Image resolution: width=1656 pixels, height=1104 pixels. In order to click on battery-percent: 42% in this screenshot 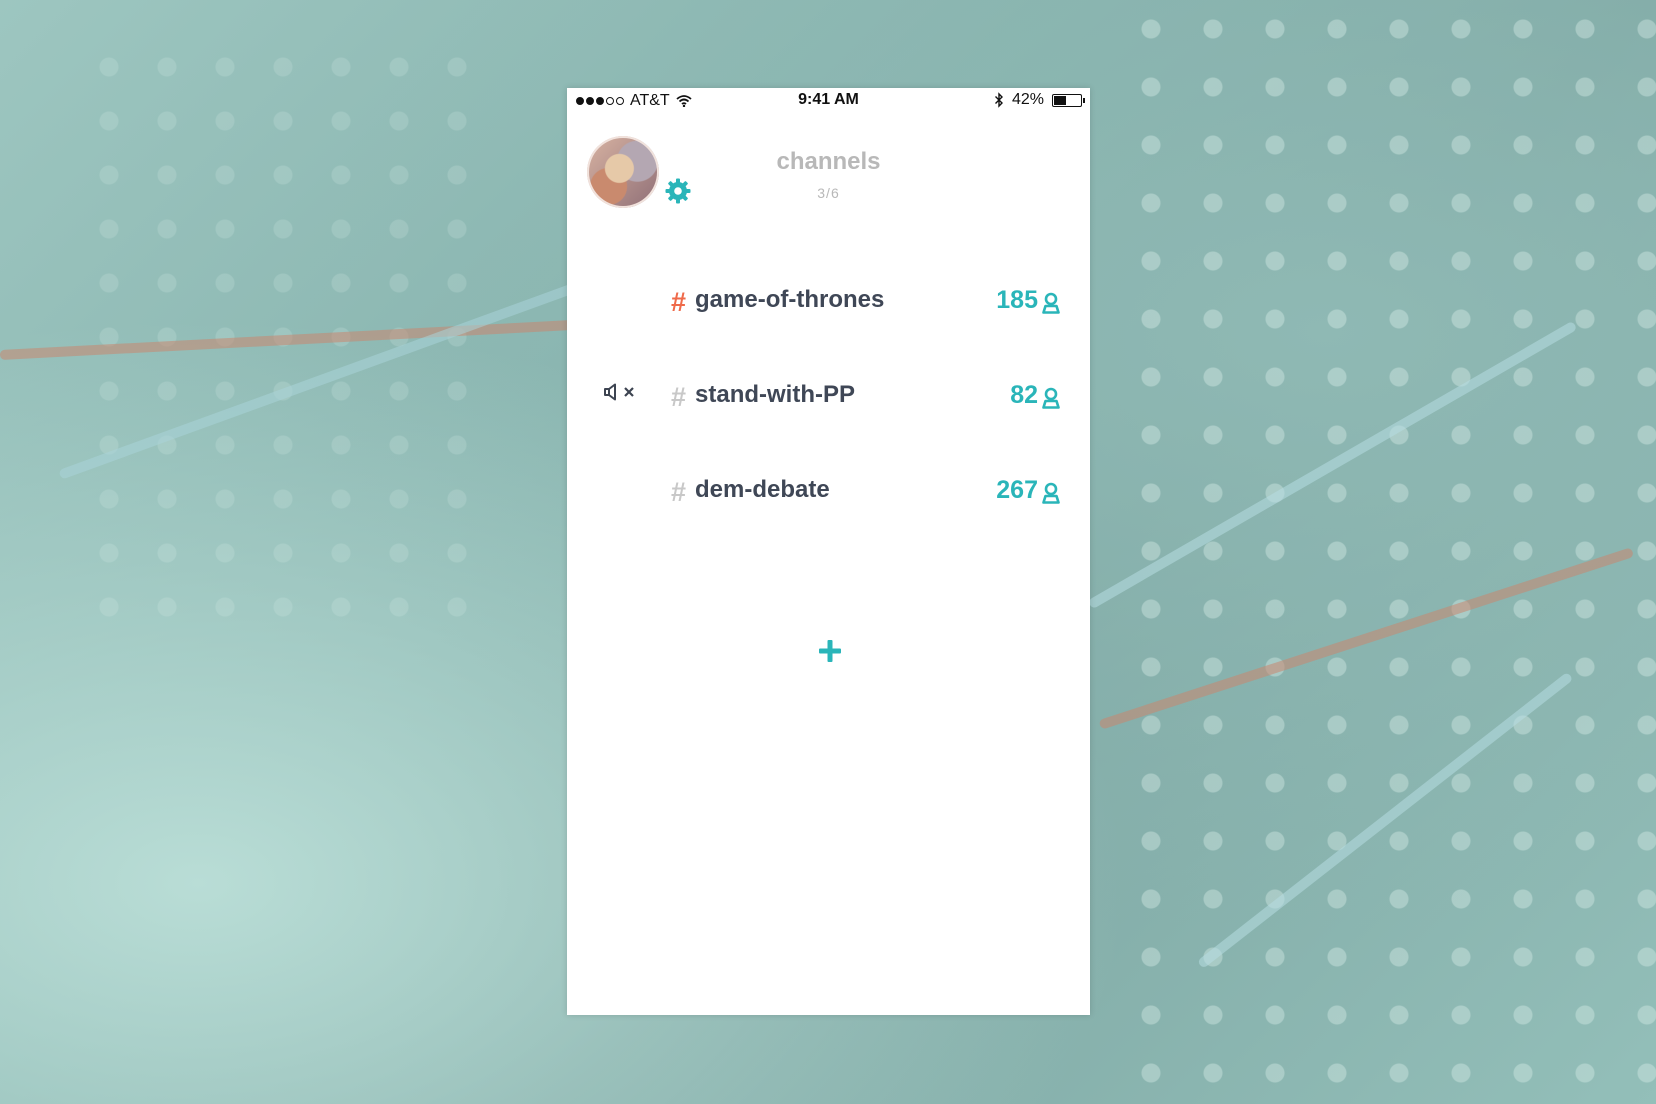, I will do `click(1027, 99)`.